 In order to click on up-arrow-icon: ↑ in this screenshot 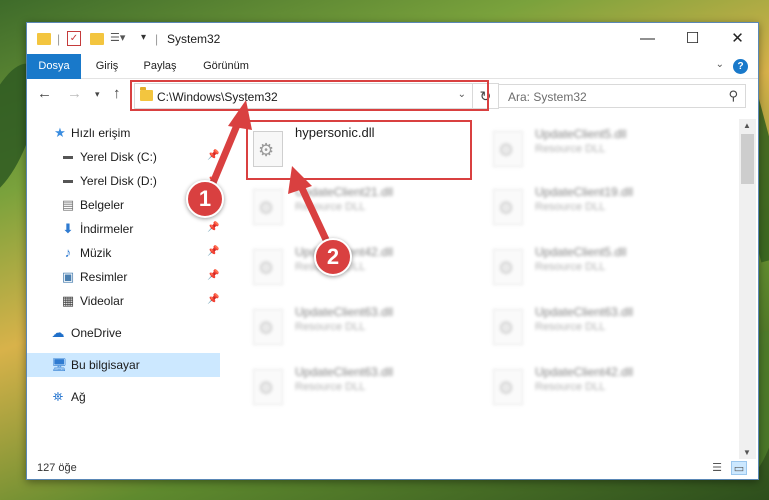, I will do `click(117, 93)`.